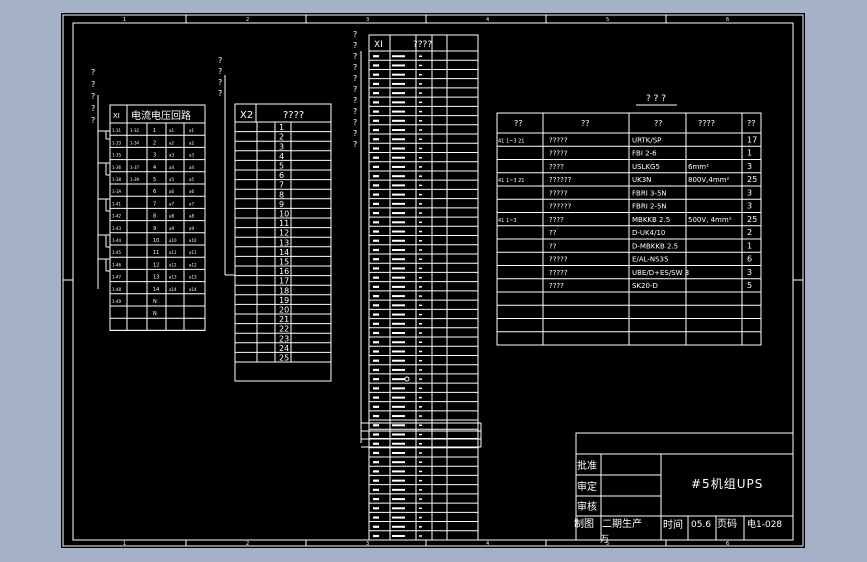 This screenshot has height=562, width=867. Describe the element at coordinates (154, 180) in the screenshot. I see `strip-x1-terminal: 5` at that location.